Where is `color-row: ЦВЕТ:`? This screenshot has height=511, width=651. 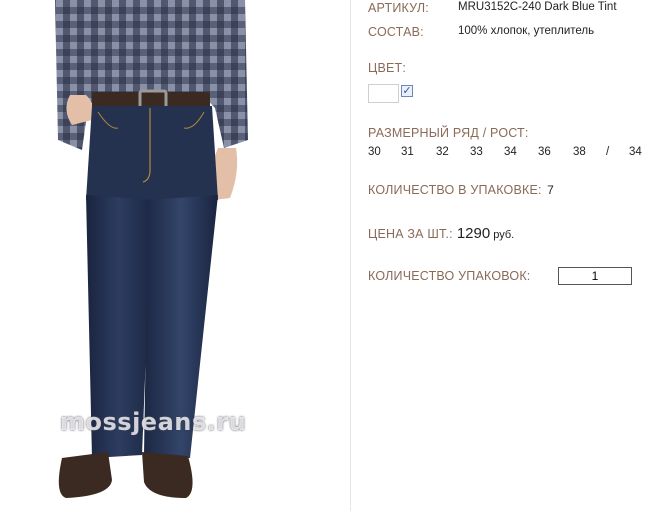 color-row: ЦВЕТ: is located at coordinates (387, 68).